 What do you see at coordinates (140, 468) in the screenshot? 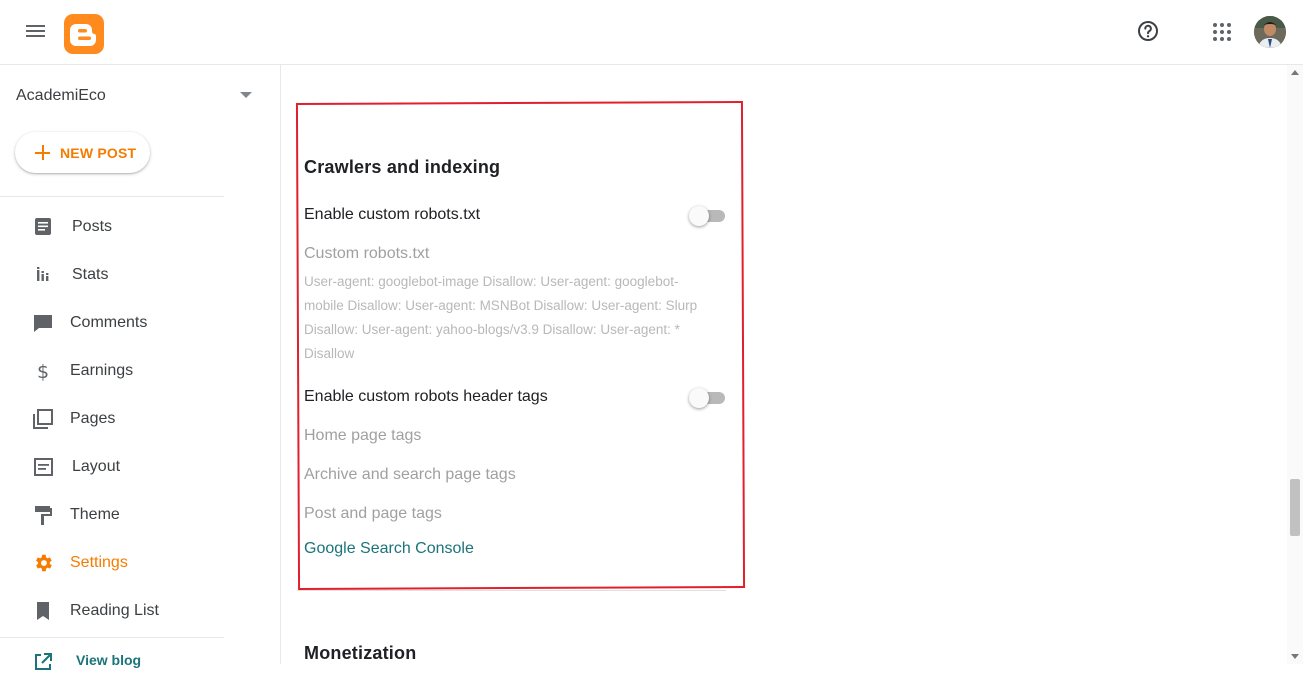
I see `sidebar-item-layout: Layout` at bounding box center [140, 468].